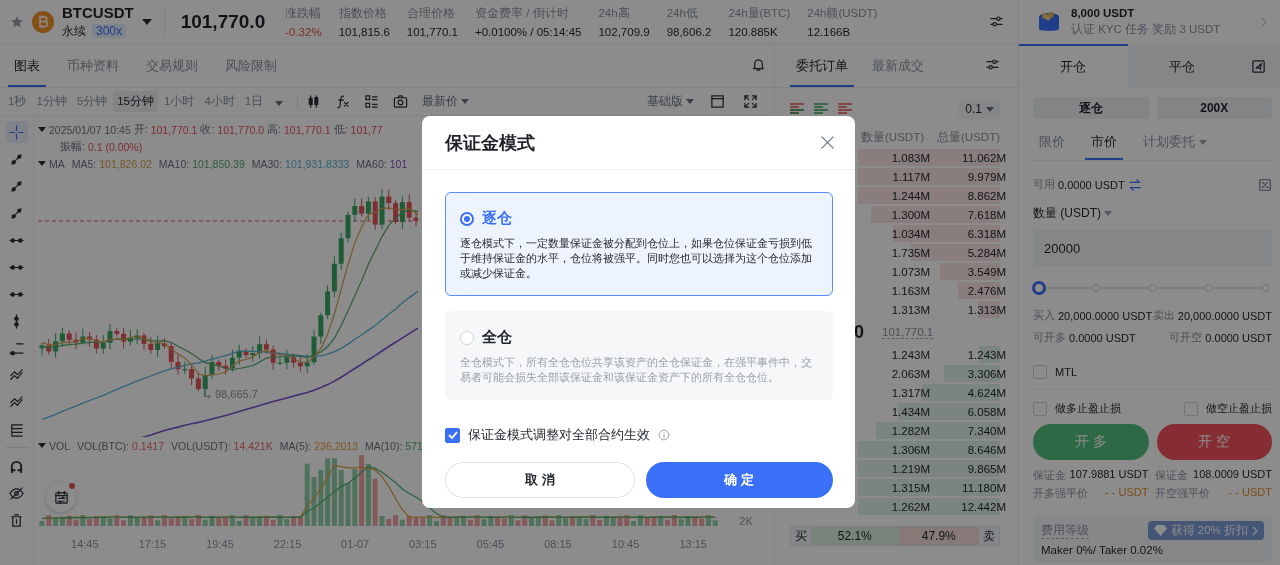 The height and width of the screenshot is (565, 1280). I want to click on field-value: - - USDT, so click(1127, 493).